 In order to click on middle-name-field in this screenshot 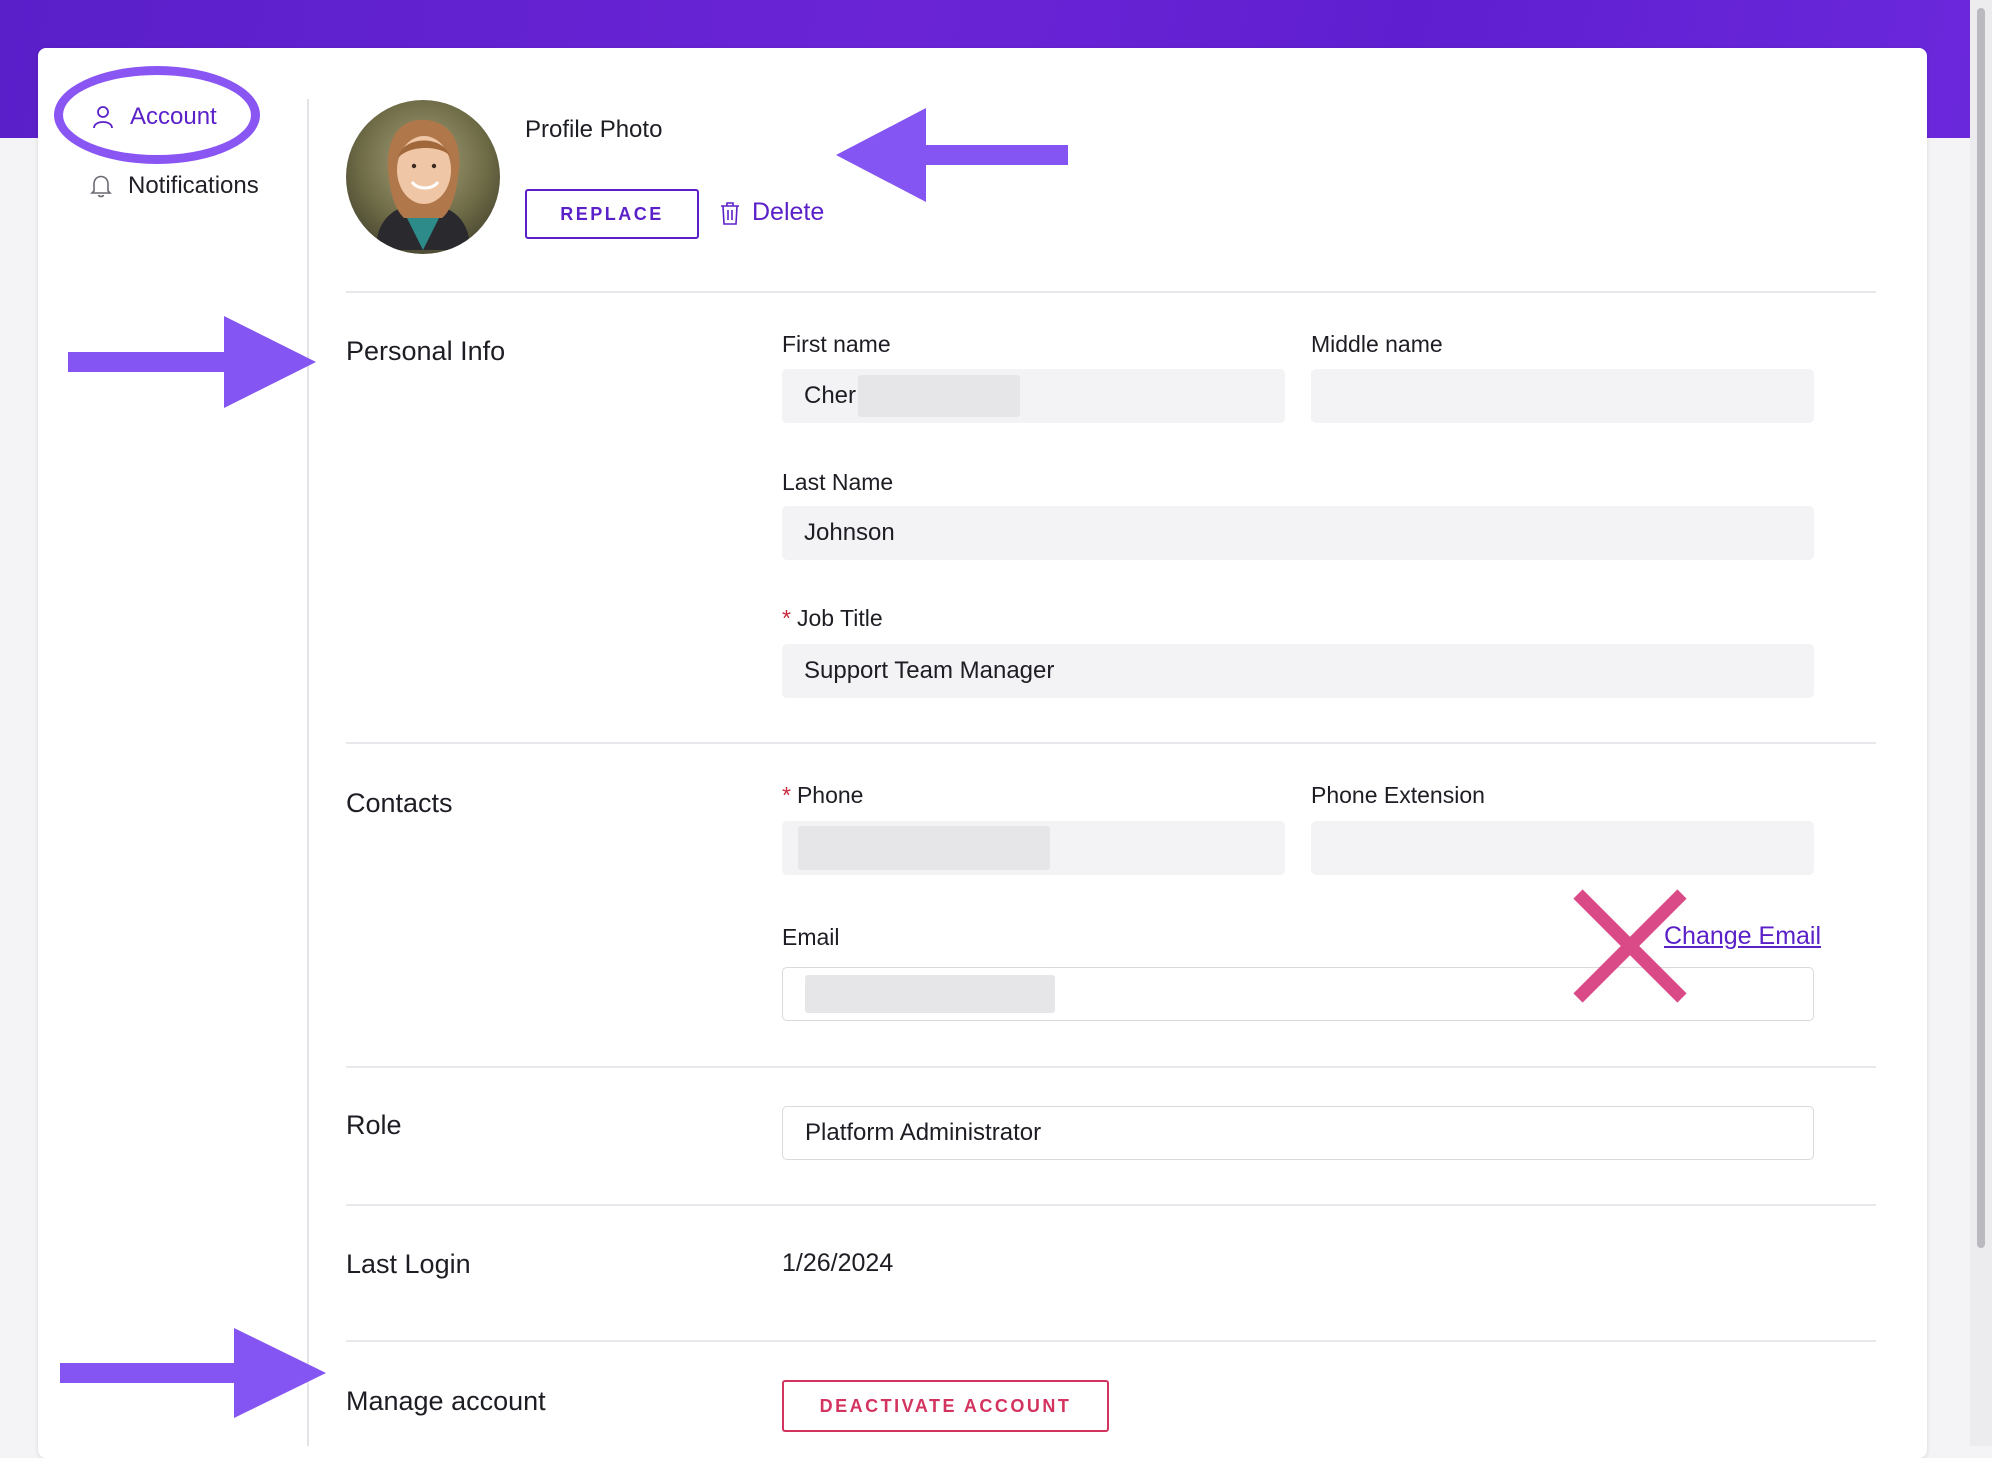, I will do `click(1562, 396)`.